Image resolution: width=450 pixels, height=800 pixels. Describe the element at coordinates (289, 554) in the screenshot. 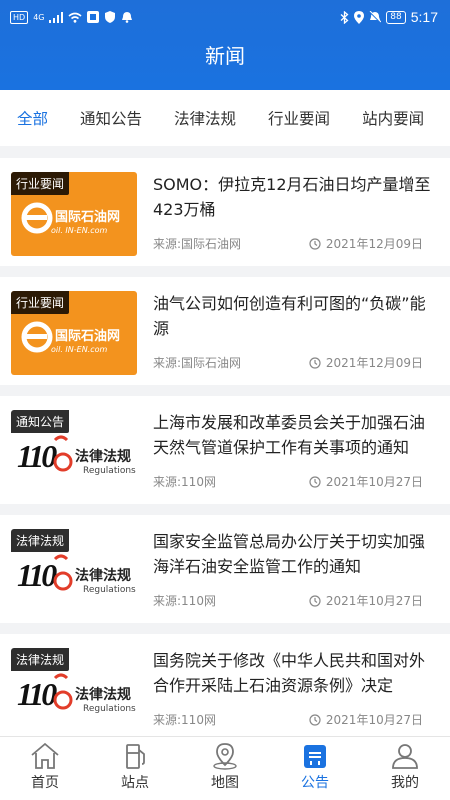

I see `news-title: 国家安全监管总局办公厅关于切实加强海洋石油安全监管工作的通知` at that location.